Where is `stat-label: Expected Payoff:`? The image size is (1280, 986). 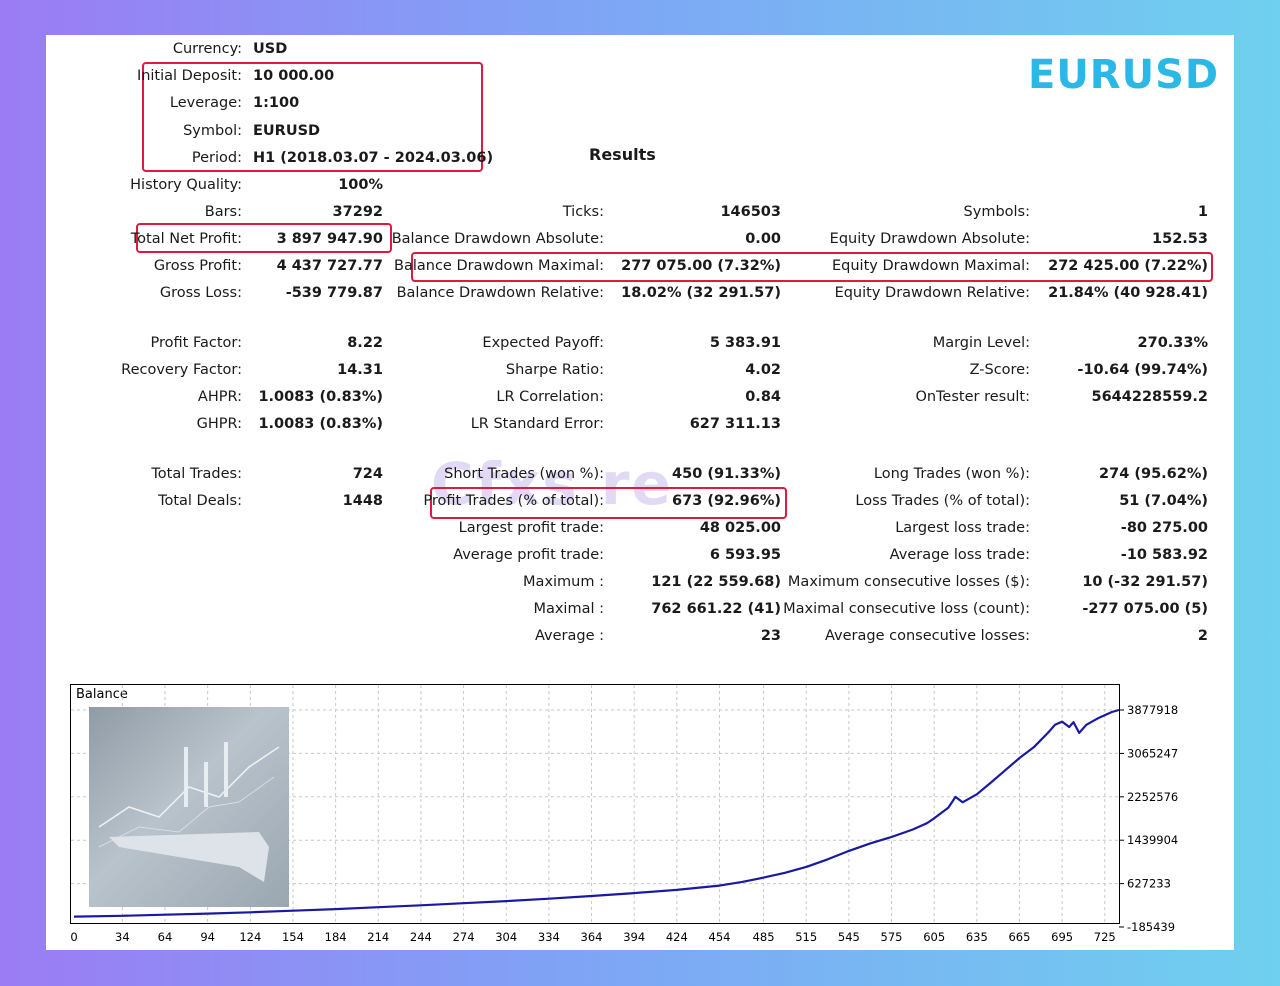
stat-label: Expected Payoff: is located at coordinates (543, 343).